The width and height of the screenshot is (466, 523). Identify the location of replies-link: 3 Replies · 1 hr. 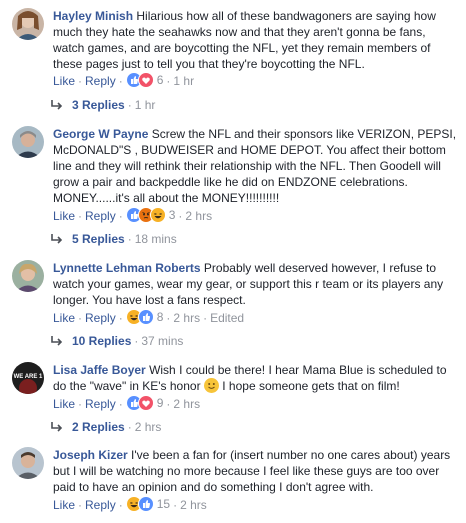
(102, 105).